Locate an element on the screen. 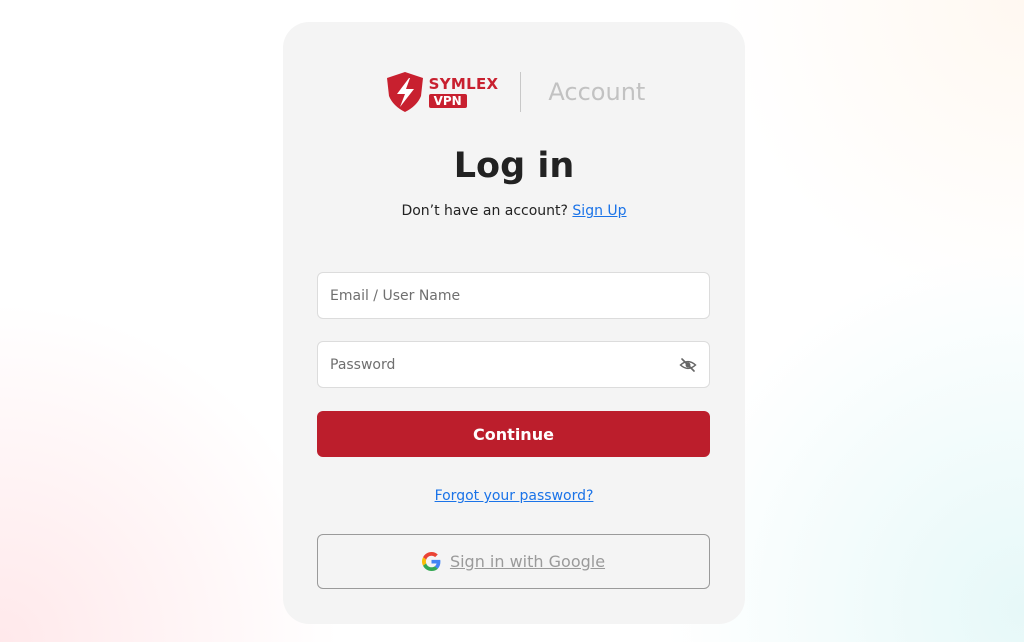  sign-up-link: Sign Up is located at coordinates (599, 211).